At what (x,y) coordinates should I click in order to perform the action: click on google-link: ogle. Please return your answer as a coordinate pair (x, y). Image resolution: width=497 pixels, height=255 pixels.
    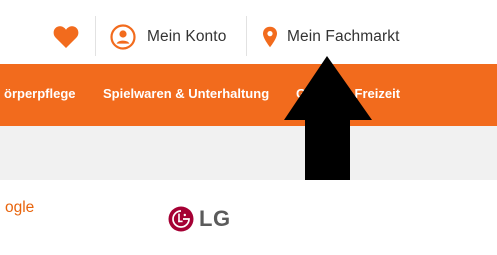
    Looking at the image, I should click on (19, 208).